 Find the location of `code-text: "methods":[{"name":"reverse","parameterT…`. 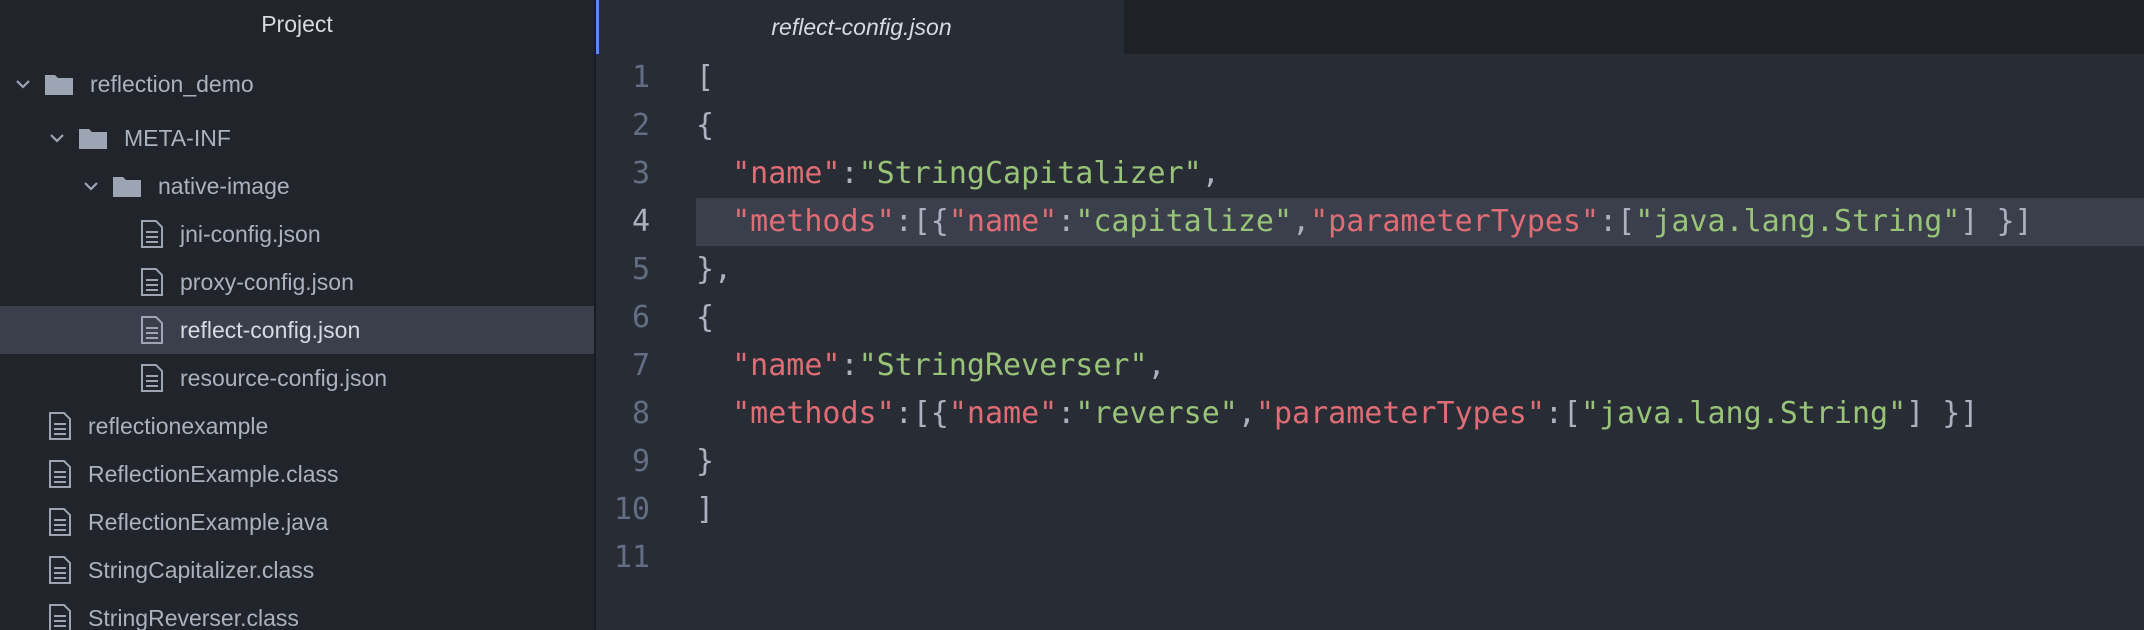

code-text: "methods":[{"name":"reverse","parameterT… is located at coordinates (1420, 414).